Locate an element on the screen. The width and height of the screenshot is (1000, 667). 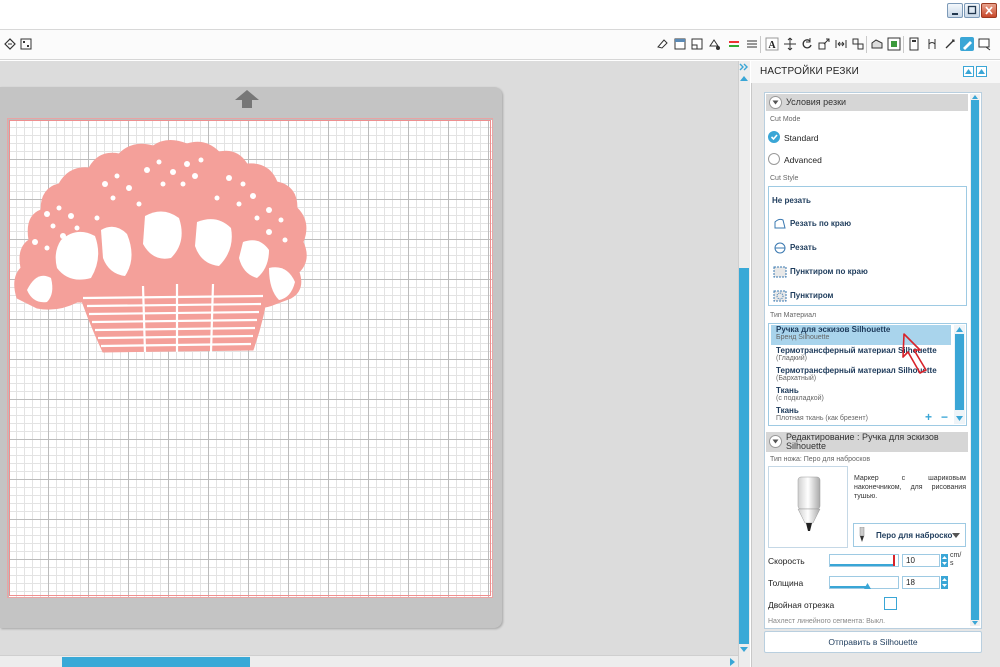
triangle-up-icon is located at coordinates (968, 71).